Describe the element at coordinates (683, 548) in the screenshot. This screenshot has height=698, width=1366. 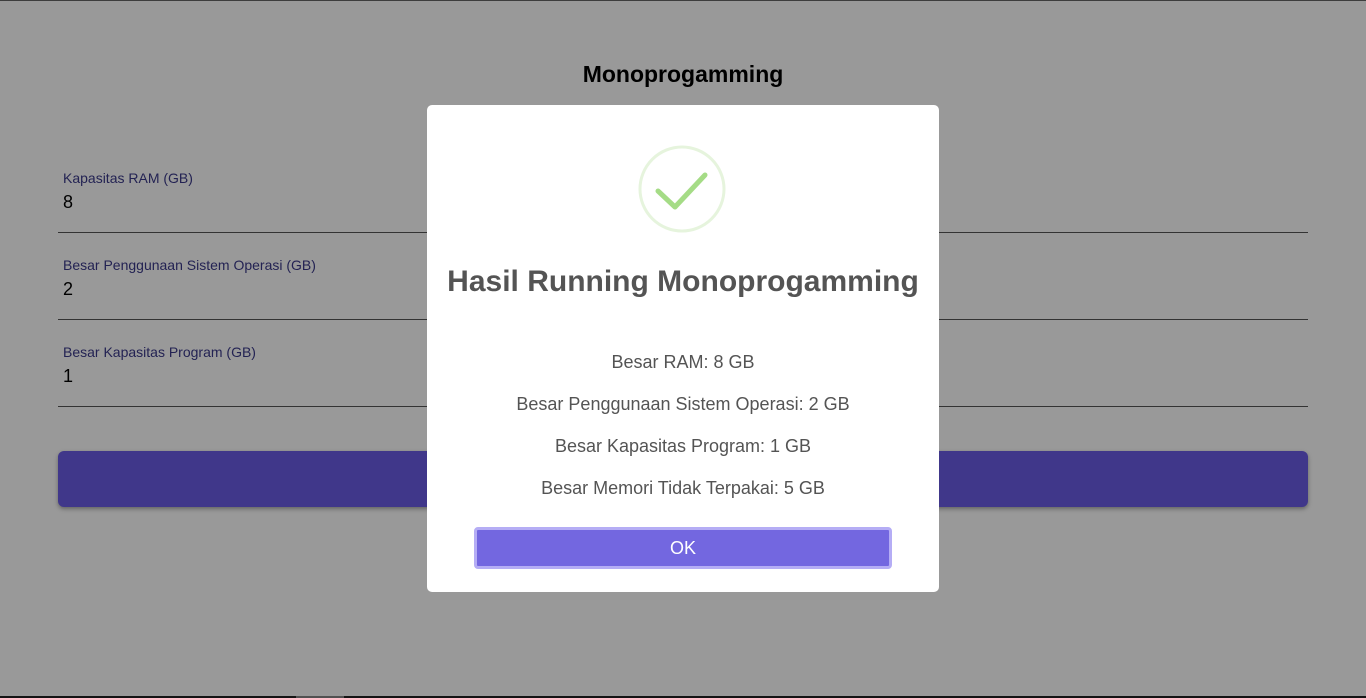
I see `ok-button: OK` at that location.